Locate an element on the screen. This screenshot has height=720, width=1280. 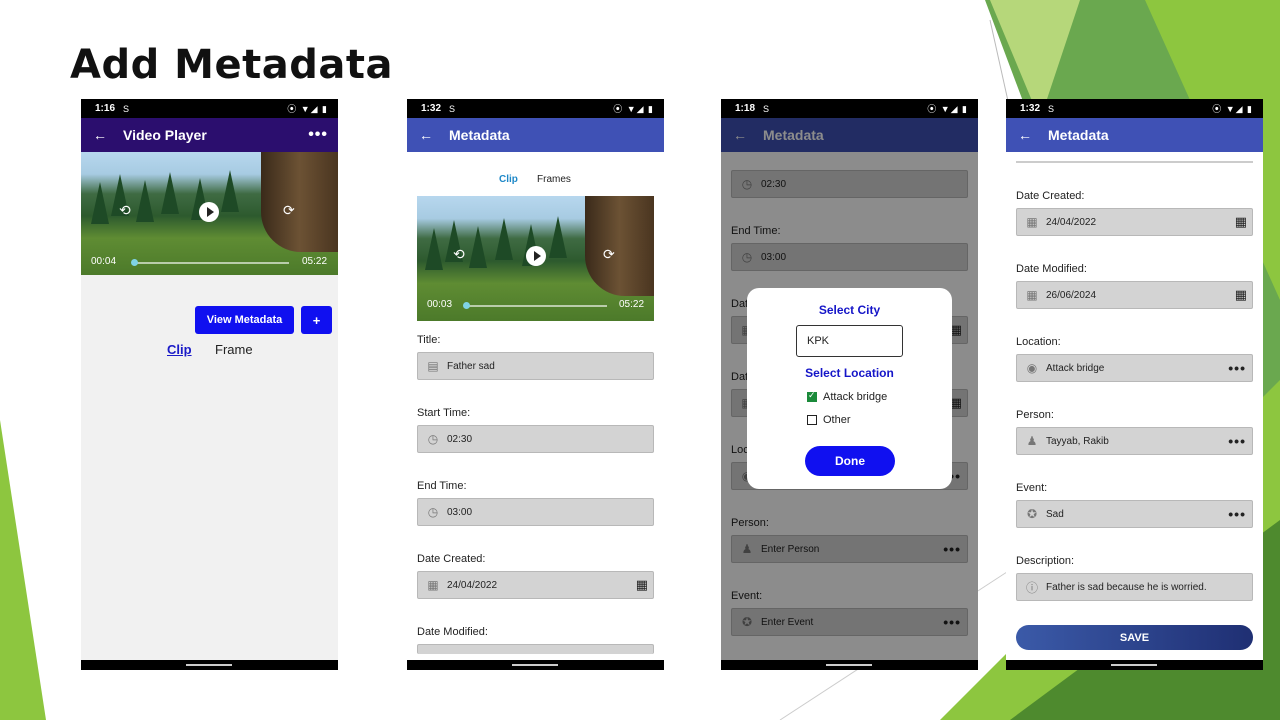
status-time: 1:32 is located at coordinates (431, 108).